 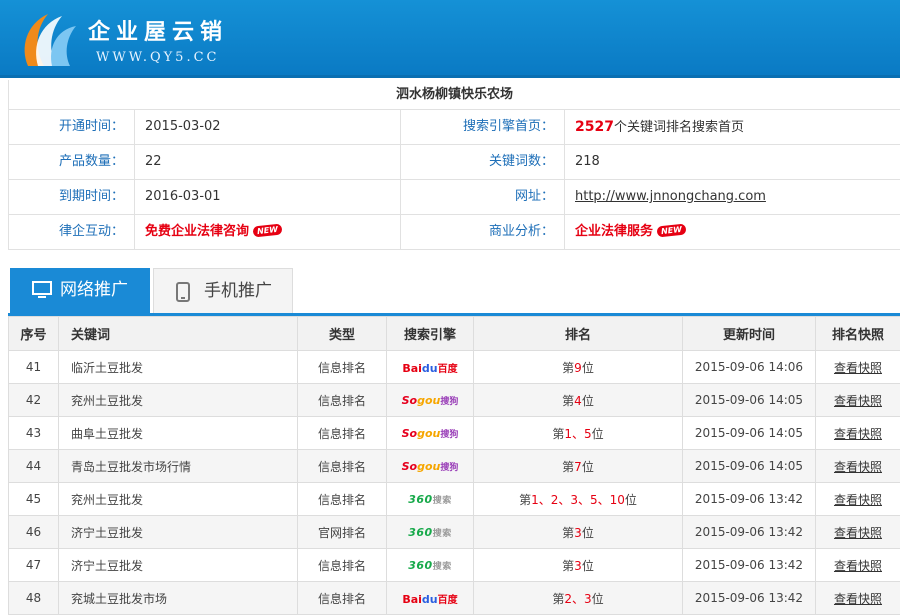 What do you see at coordinates (34, 400) in the screenshot?
I see `row-number: 42` at bounding box center [34, 400].